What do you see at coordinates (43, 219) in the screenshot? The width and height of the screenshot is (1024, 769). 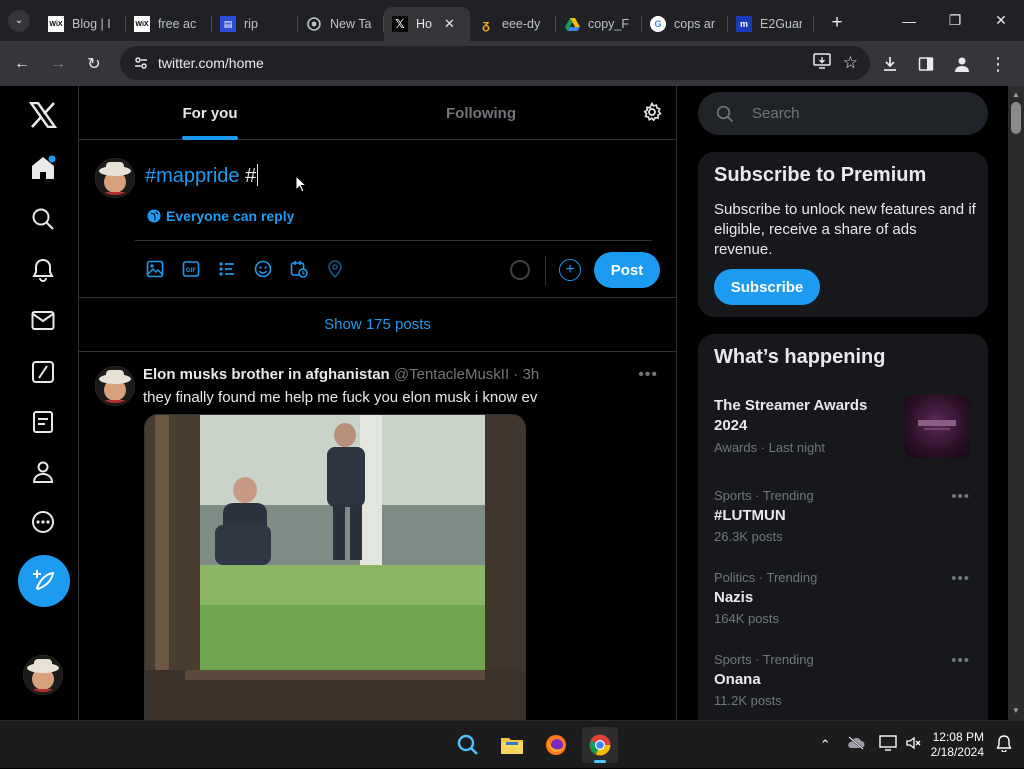 I see `explore-search-icon` at bounding box center [43, 219].